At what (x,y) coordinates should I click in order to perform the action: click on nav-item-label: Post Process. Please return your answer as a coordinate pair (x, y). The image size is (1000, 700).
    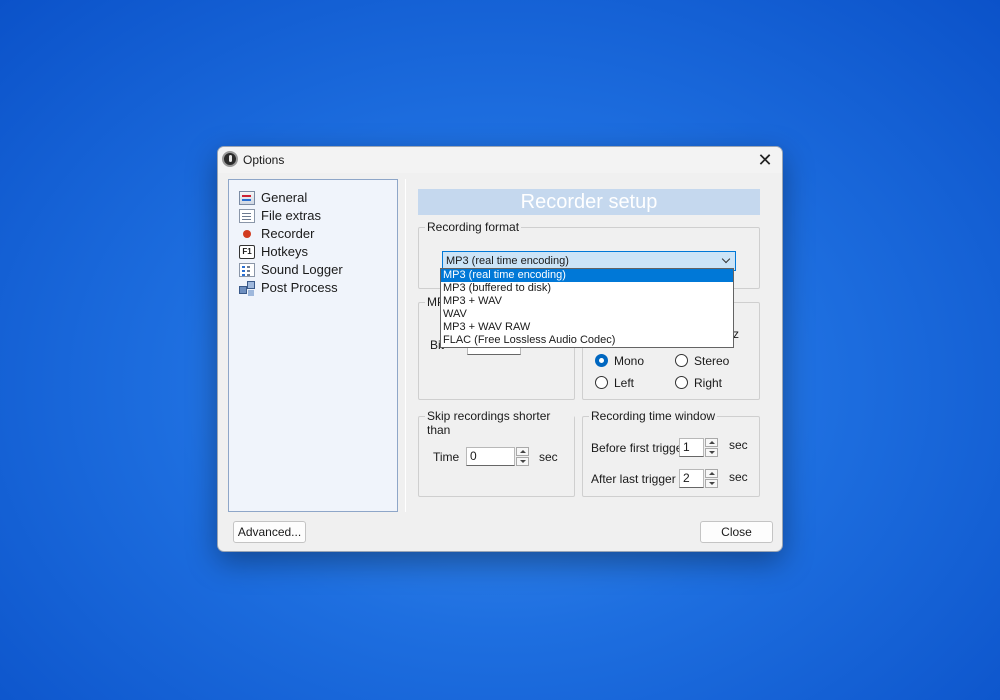
    Looking at the image, I should click on (299, 287).